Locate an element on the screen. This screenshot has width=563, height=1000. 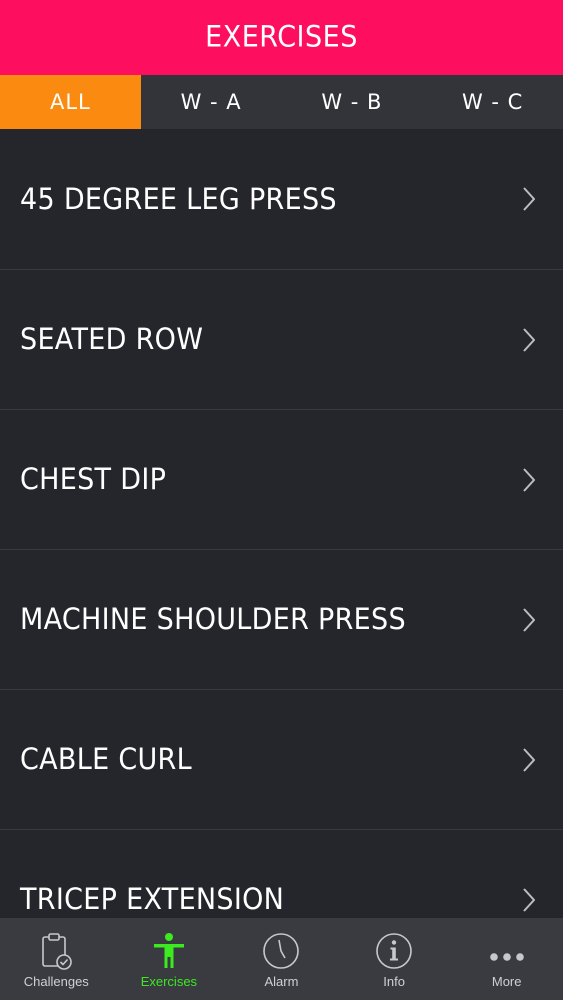
tabbar-label: Exercises is located at coordinates (169, 981).